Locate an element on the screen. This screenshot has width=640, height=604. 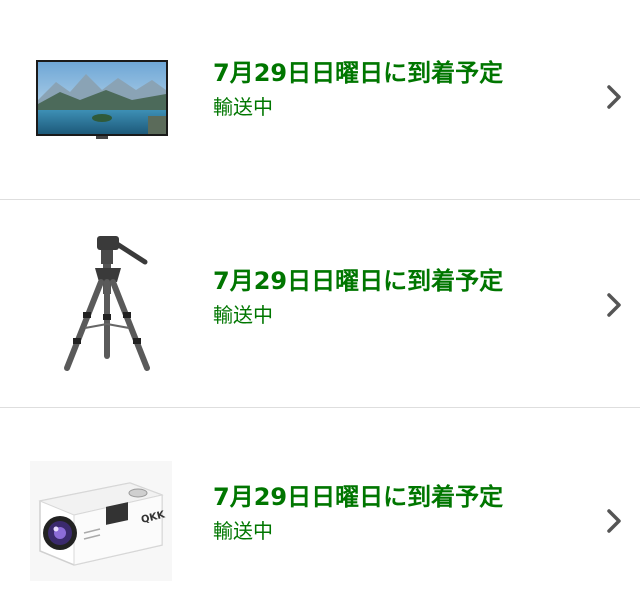
product-image-tv is located at coordinates (102, 100).